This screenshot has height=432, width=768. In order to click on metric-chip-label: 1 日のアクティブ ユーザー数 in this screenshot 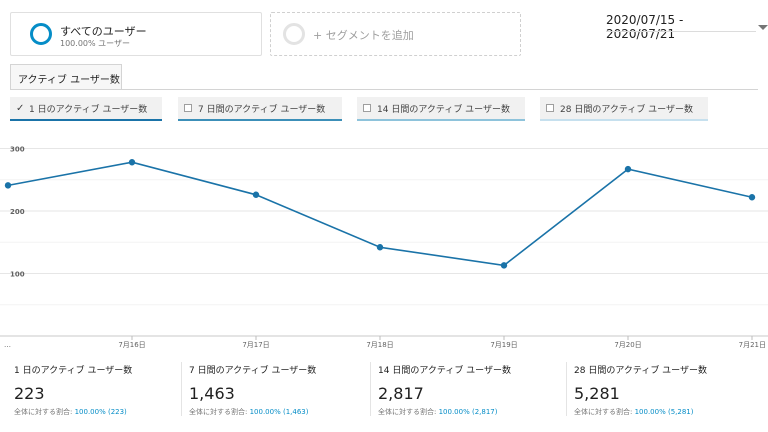, I will do `click(88, 109)`.